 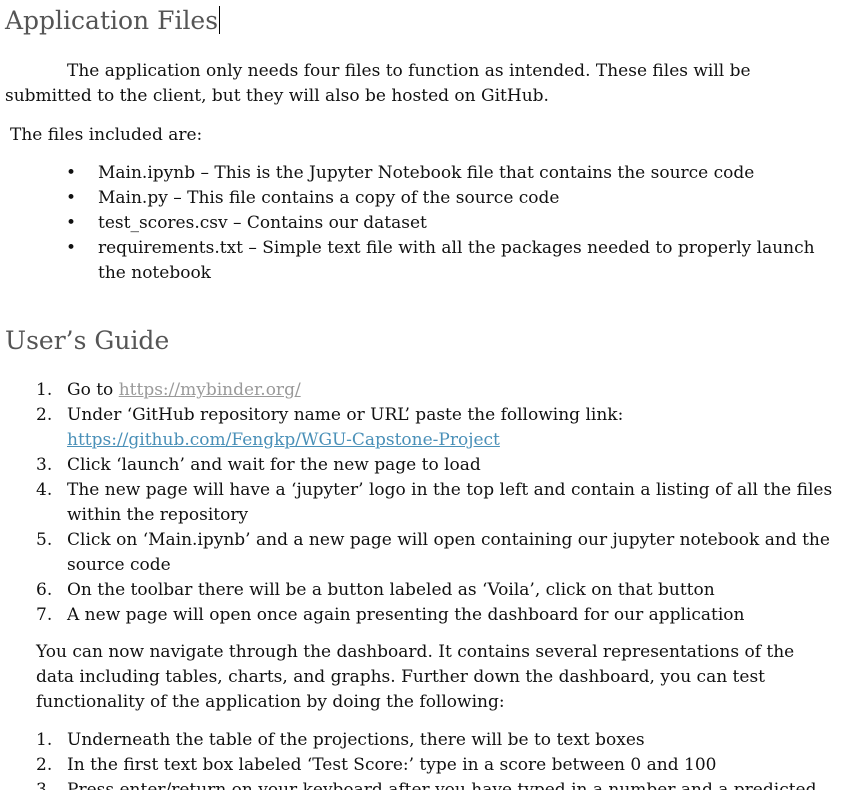 I want to click on step-text: Go to, so click(x=93, y=390).